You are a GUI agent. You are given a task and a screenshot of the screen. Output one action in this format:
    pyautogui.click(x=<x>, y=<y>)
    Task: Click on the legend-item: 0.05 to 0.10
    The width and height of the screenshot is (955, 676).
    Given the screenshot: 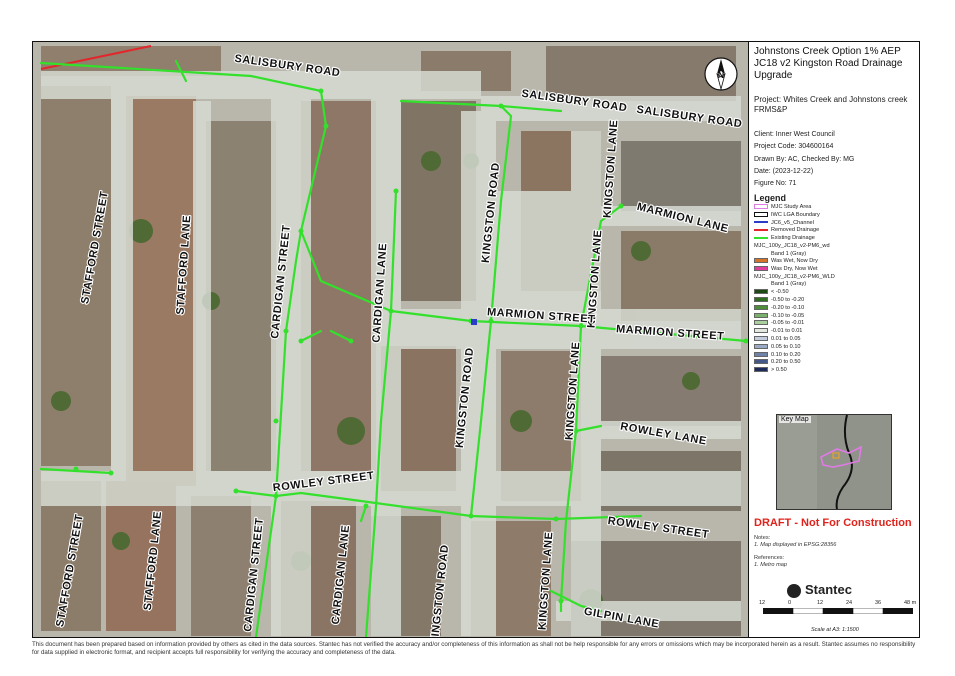 What is the action you would take?
    pyautogui.click(x=834, y=347)
    